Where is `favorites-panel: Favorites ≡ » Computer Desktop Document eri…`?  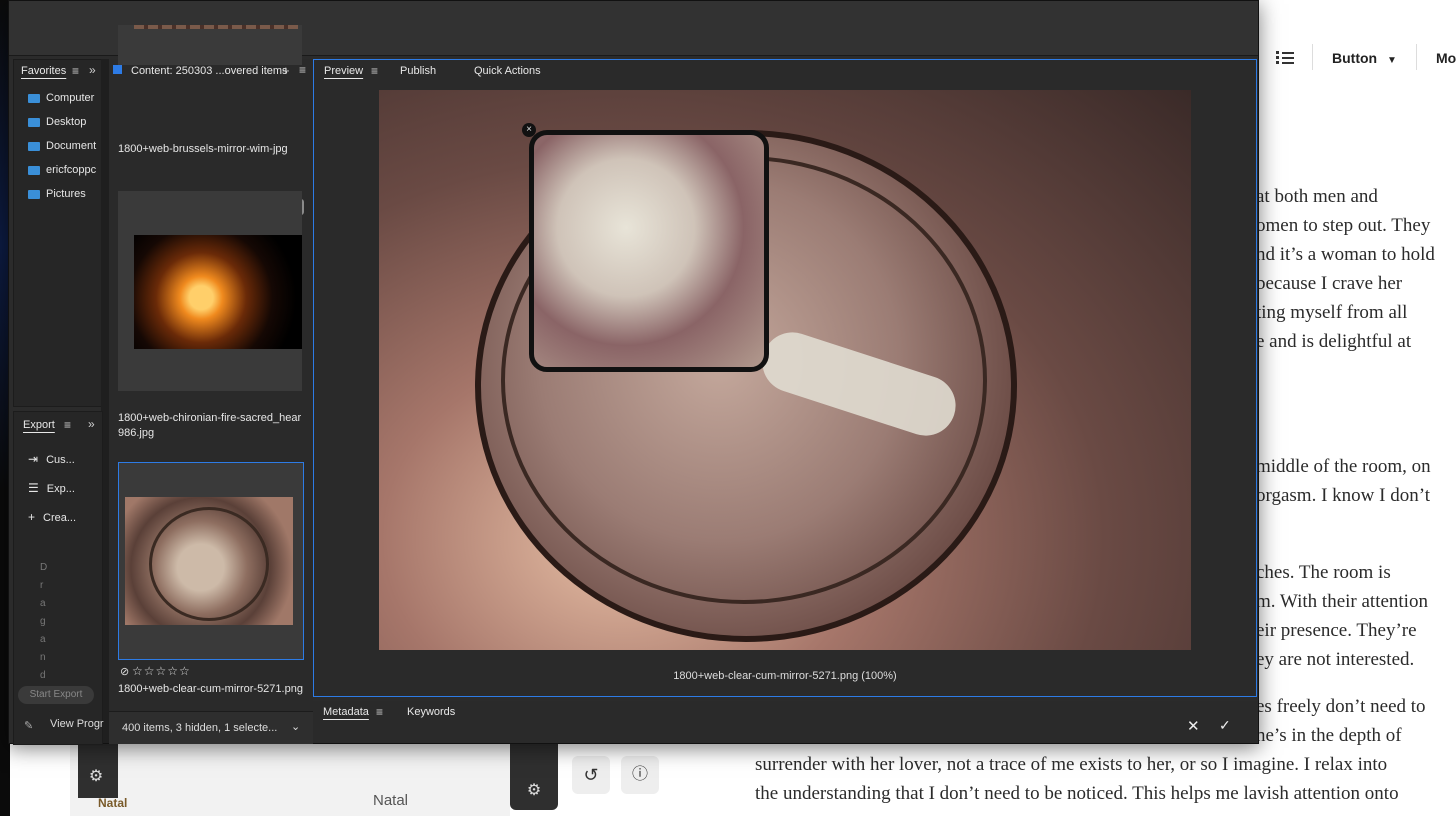
favorites-panel: Favorites ≡ » Computer Desktop Document eri… is located at coordinates (58, 233).